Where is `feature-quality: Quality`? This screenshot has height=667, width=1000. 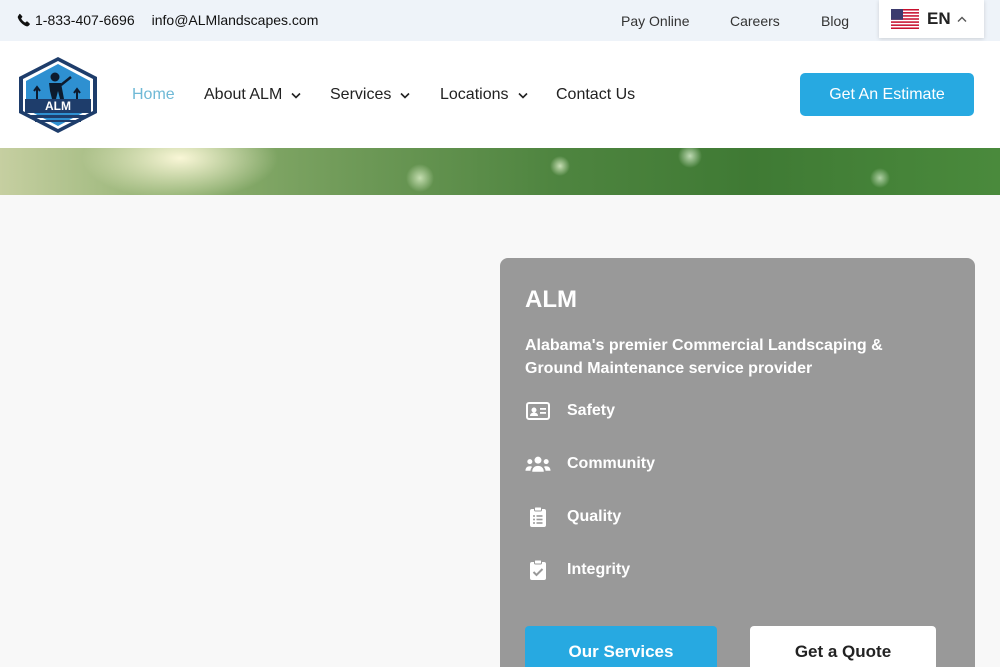 feature-quality: Quality is located at coordinates (573, 517).